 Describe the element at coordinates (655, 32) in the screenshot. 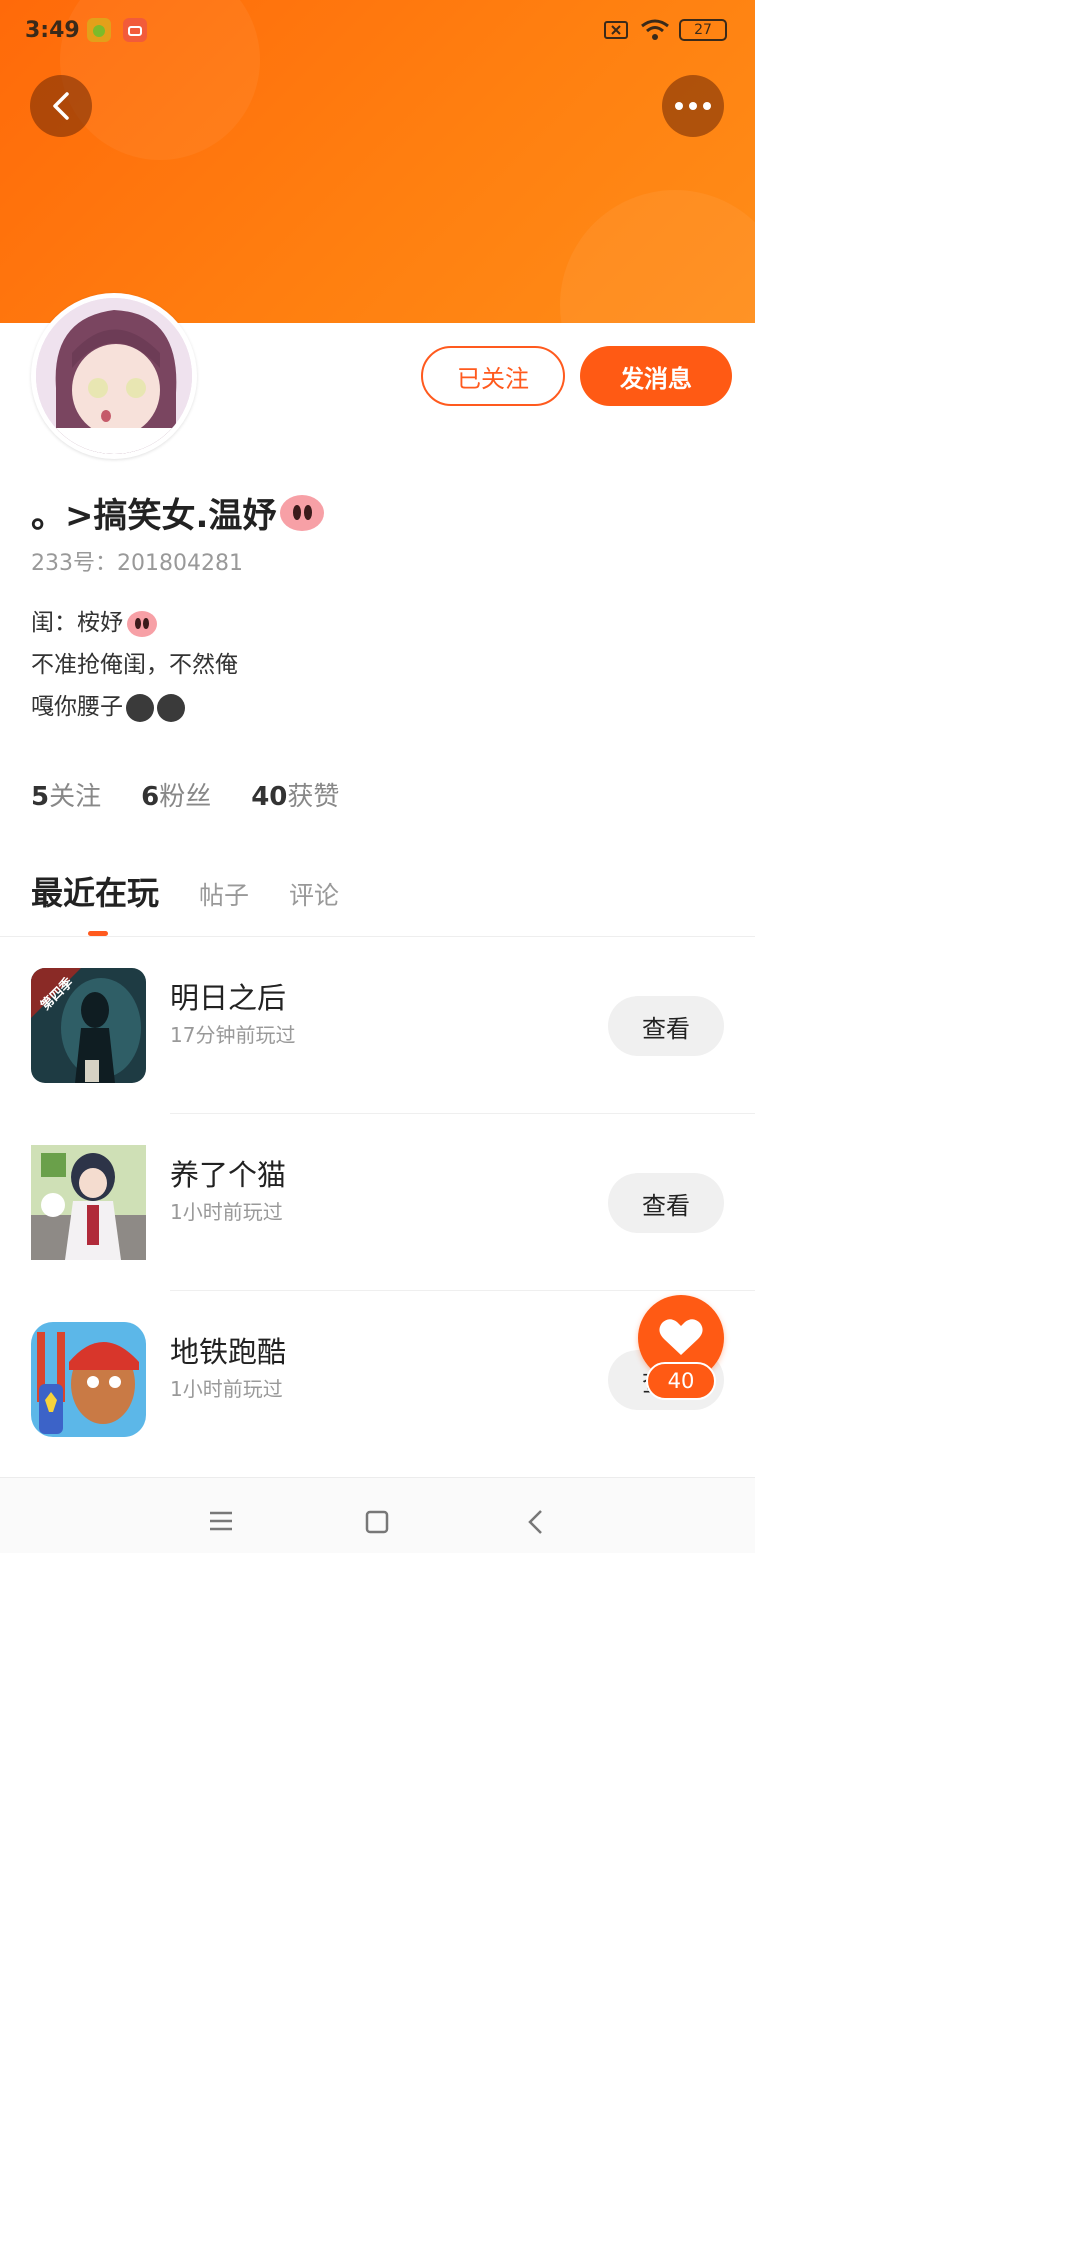

I see `wifi-icon` at that location.